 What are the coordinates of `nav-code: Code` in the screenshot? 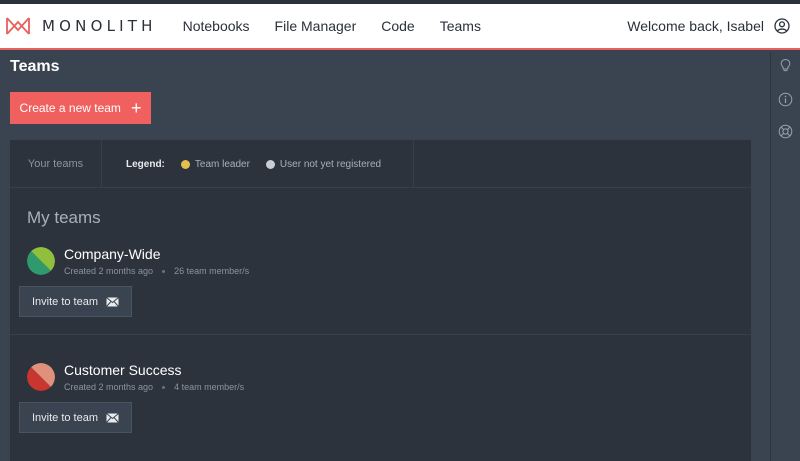 It's located at (397, 26).